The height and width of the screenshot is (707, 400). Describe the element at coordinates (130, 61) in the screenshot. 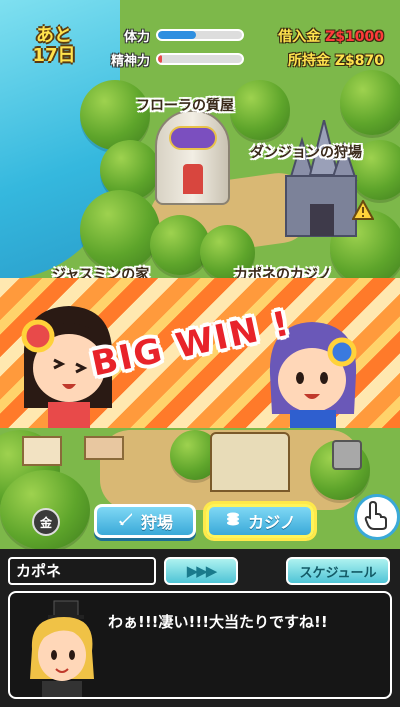

I see `mental-label: 精神力` at that location.